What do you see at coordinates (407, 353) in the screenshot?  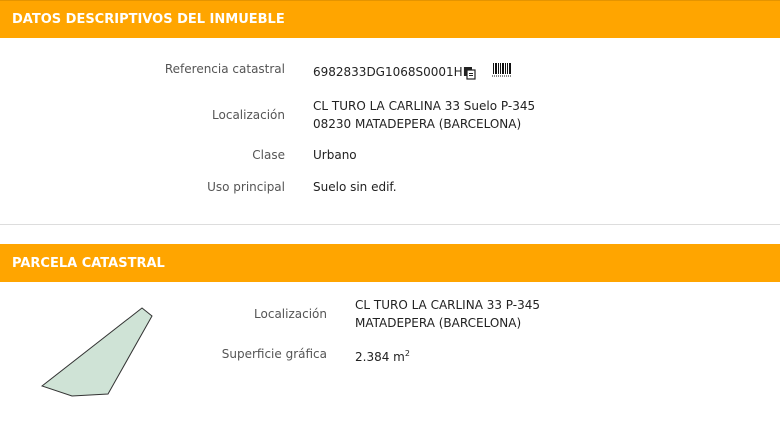 I see `superficie-unit-exponent: 2` at bounding box center [407, 353].